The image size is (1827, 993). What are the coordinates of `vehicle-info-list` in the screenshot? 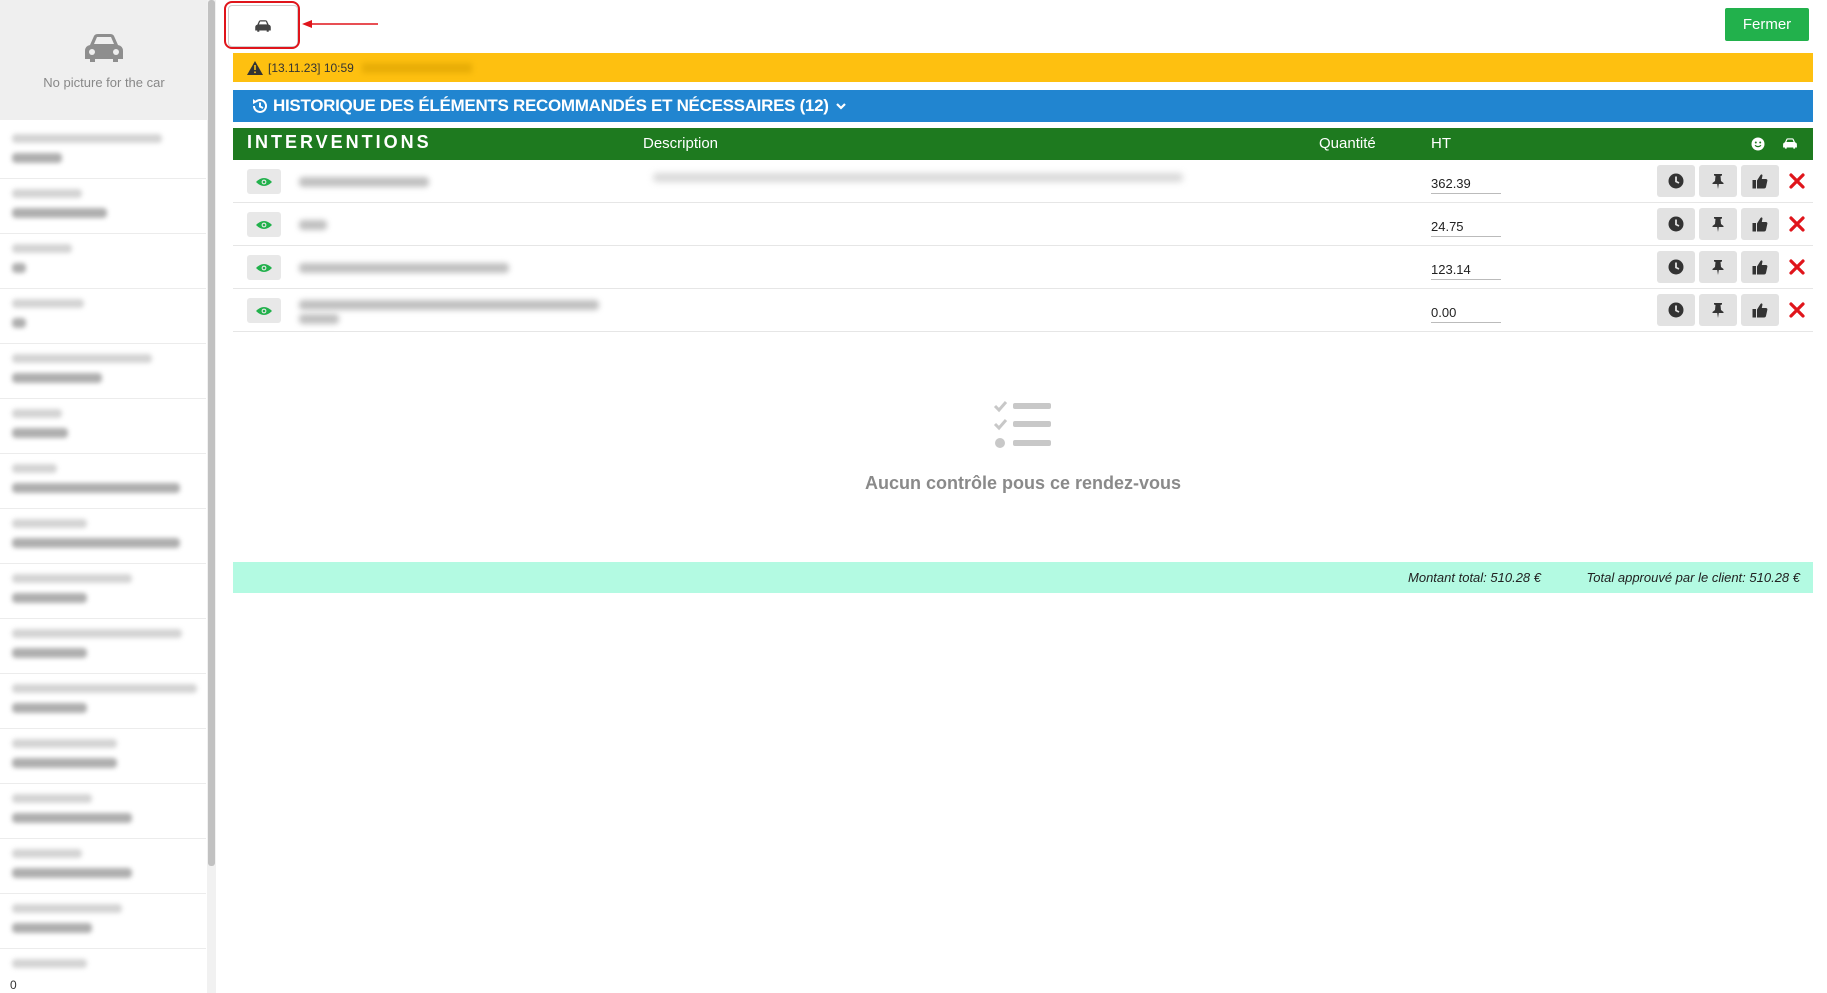 It's located at (103, 554).